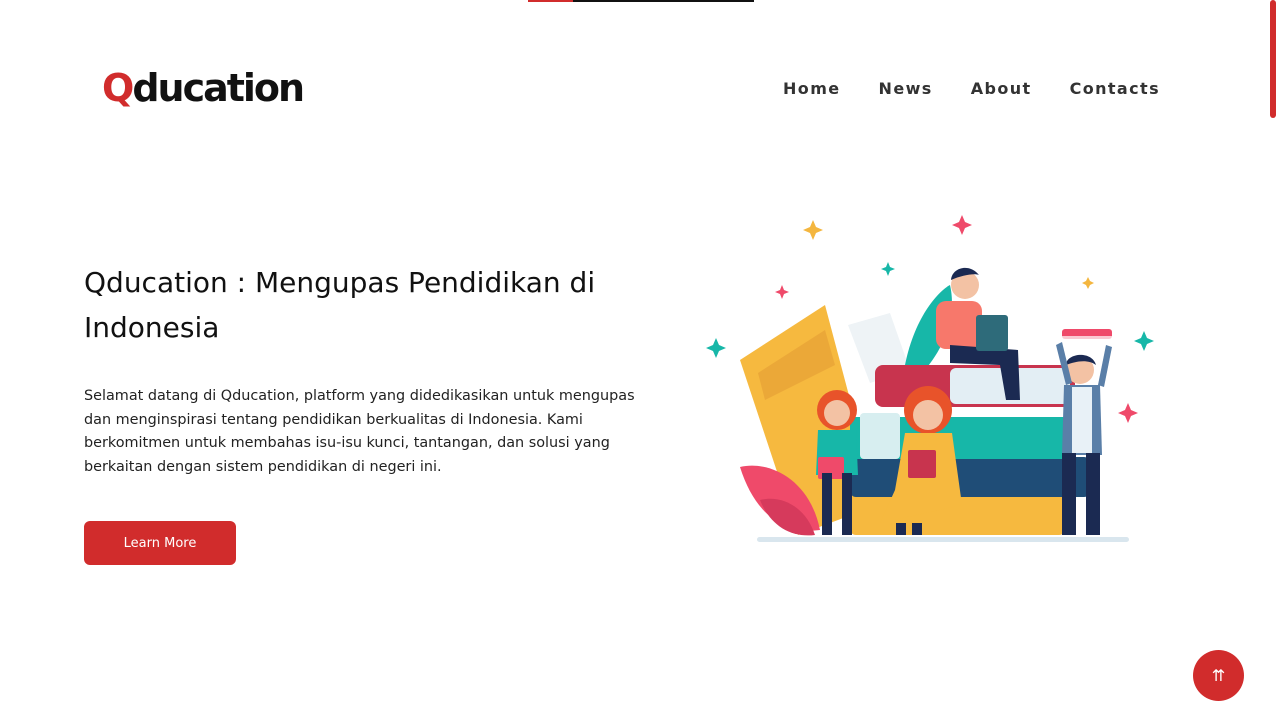  Describe the element at coordinates (906, 88) in the screenshot. I see `nav-news: News` at that location.